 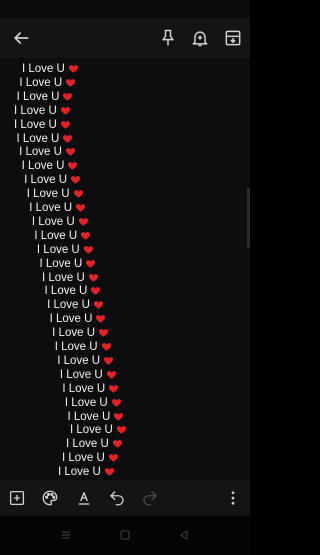 I want to click on arrow-left-icon, so click(x=21, y=38).